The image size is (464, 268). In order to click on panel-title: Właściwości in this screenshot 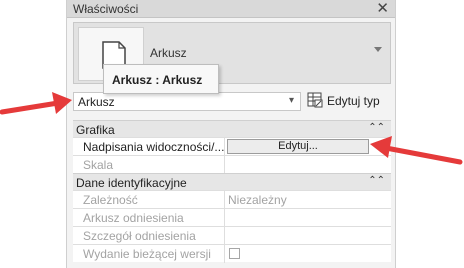, I will do `click(106, 9)`.